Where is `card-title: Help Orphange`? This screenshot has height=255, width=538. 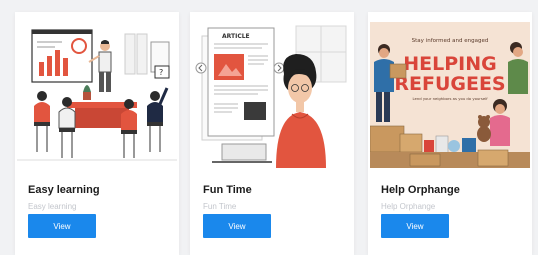
card-title: Help Orphange is located at coordinates (420, 190).